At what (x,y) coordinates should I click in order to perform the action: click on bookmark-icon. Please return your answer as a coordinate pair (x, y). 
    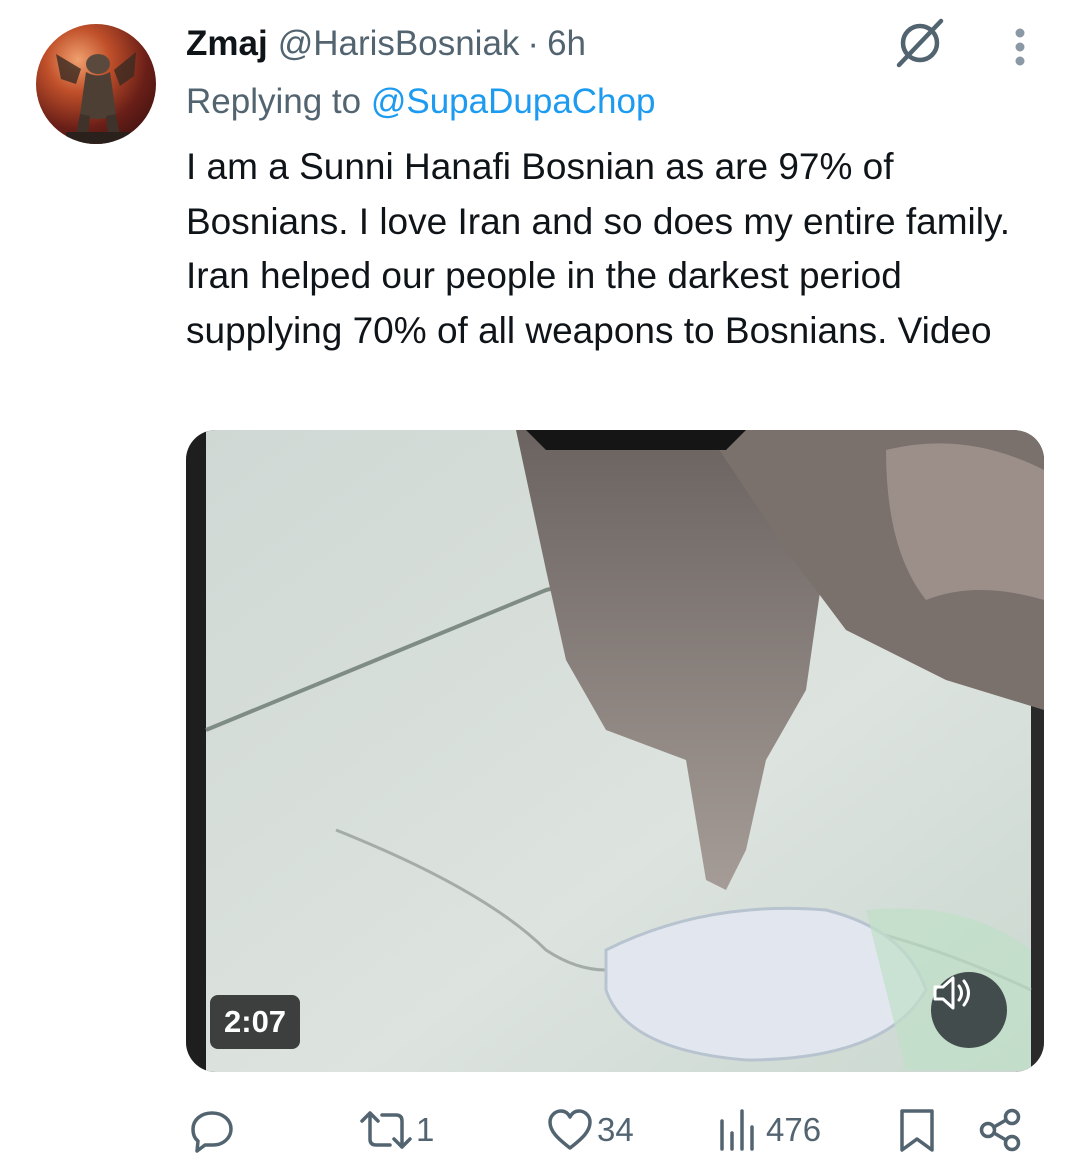
    Looking at the image, I should click on (917, 1130).